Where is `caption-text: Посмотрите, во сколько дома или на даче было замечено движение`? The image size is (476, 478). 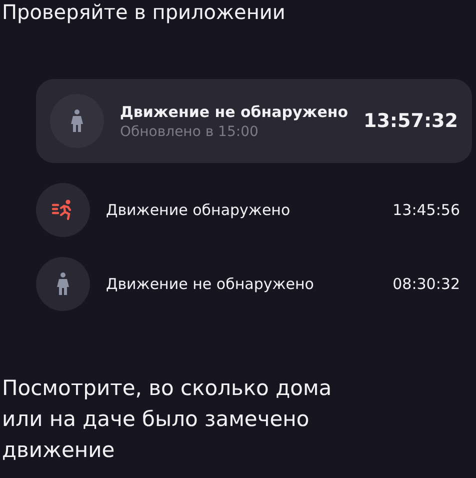 caption-text: Посмотрите, во сколько дома или на даче было замечено движение is located at coordinates (167, 419).